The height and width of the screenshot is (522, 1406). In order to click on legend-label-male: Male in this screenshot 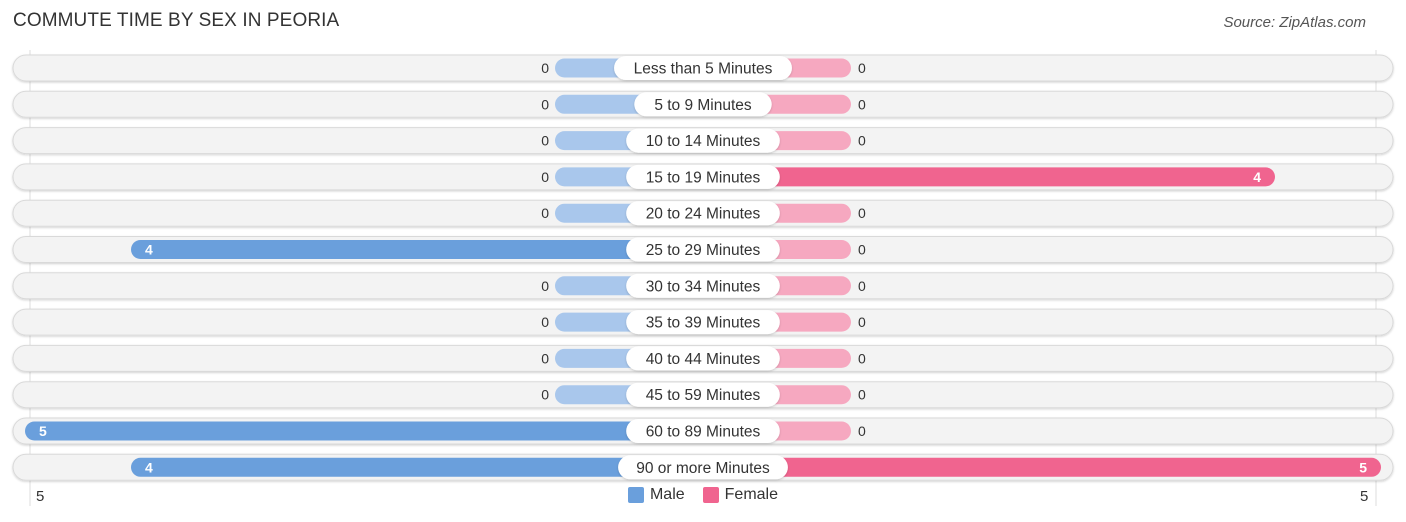, I will do `click(667, 494)`.